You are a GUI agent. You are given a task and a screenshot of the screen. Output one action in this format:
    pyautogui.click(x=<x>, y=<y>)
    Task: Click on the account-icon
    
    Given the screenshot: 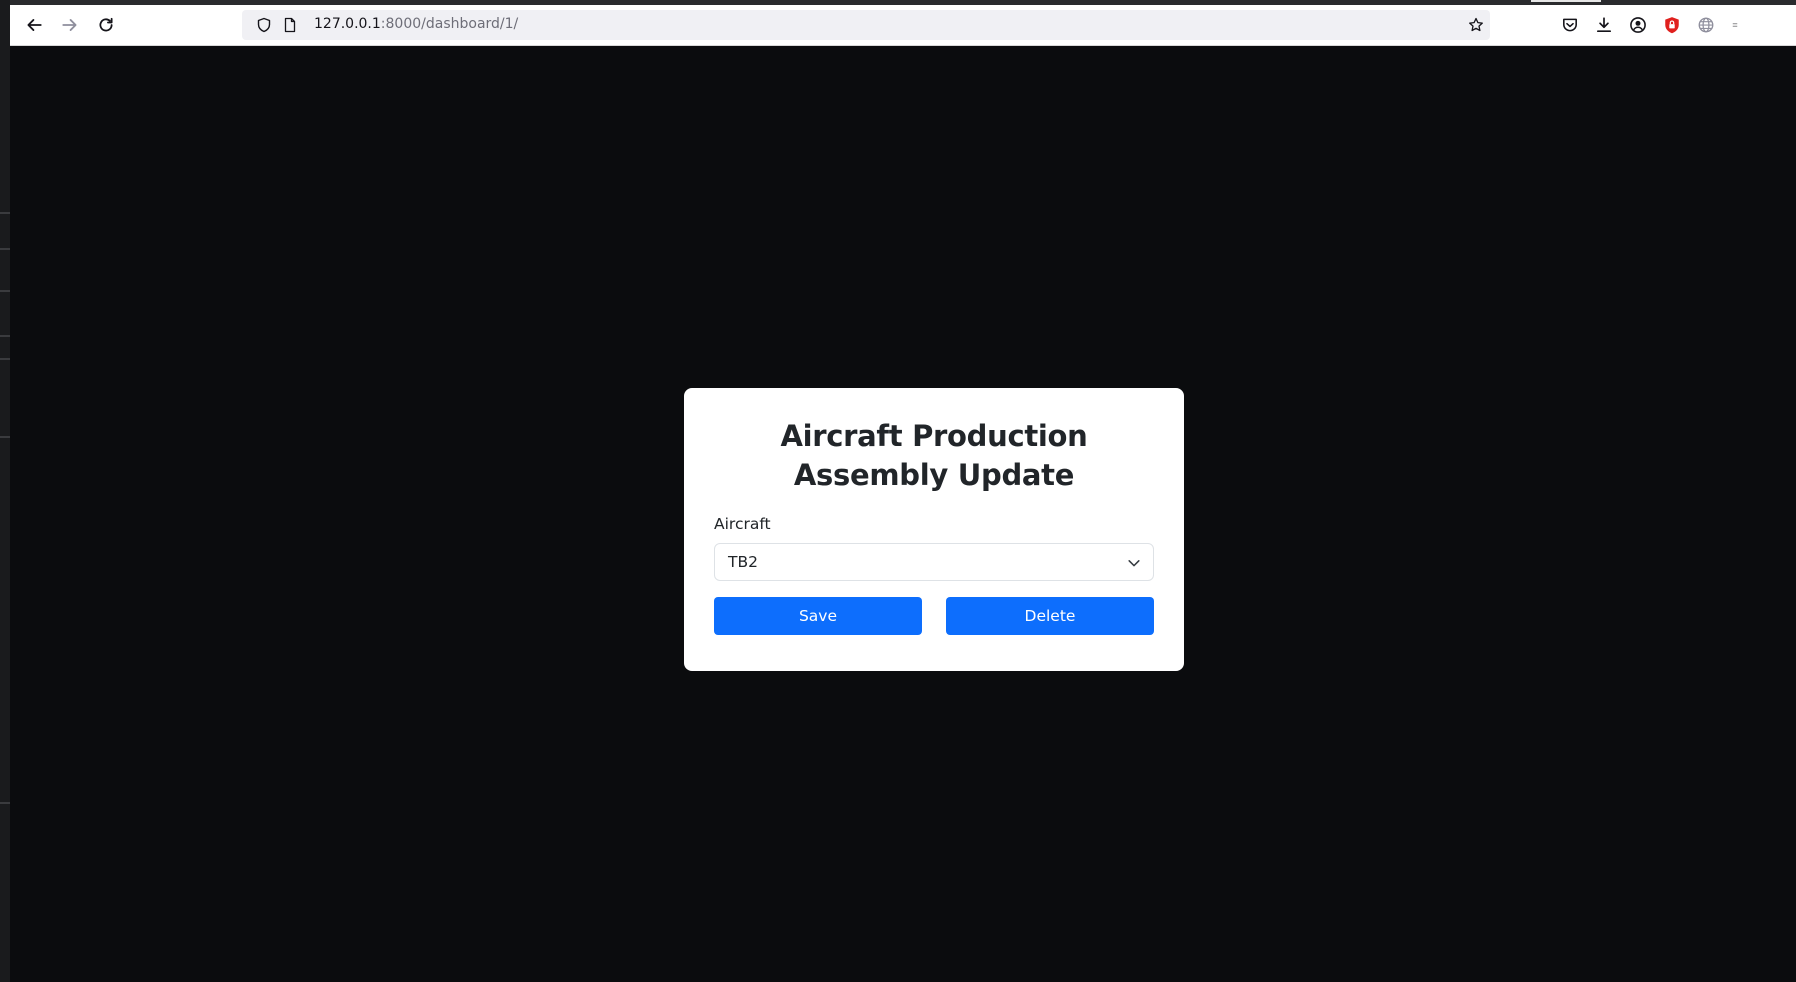 What is the action you would take?
    pyautogui.click(x=1638, y=25)
    